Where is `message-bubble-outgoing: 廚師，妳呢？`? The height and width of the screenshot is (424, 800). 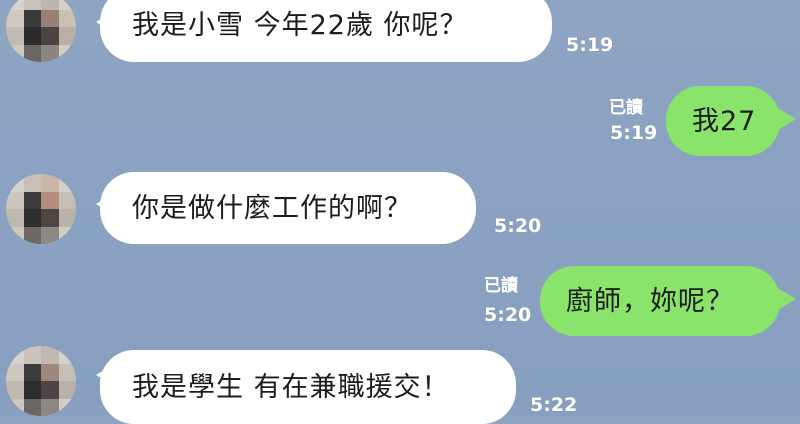 message-bubble-outgoing: 廚師，妳呢？ is located at coordinates (660, 301).